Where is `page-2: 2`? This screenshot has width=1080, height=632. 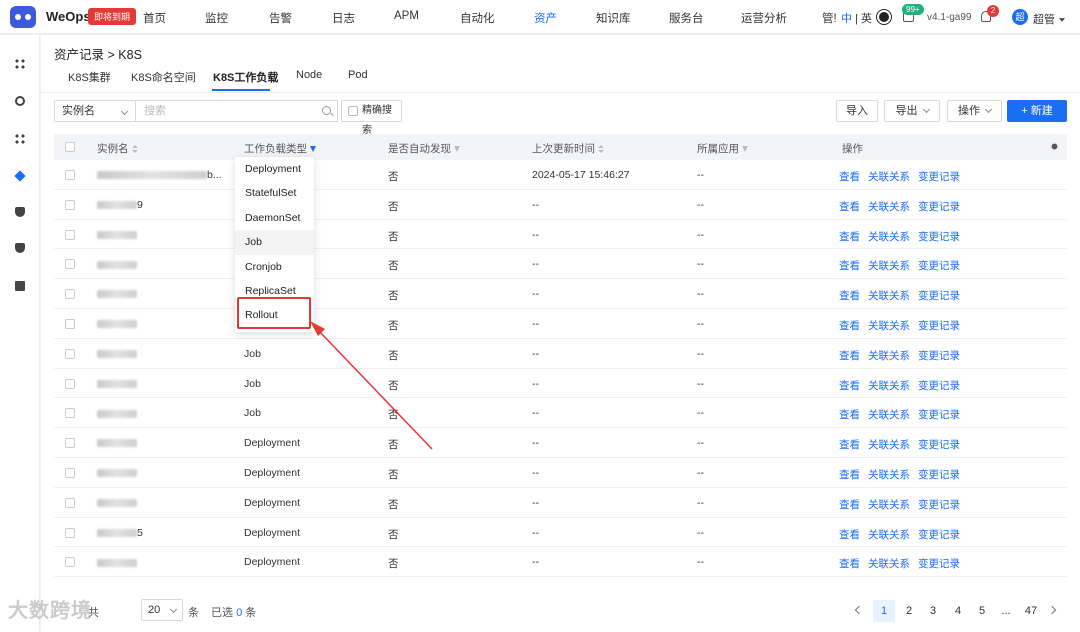
page-2: 2 is located at coordinates (909, 611).